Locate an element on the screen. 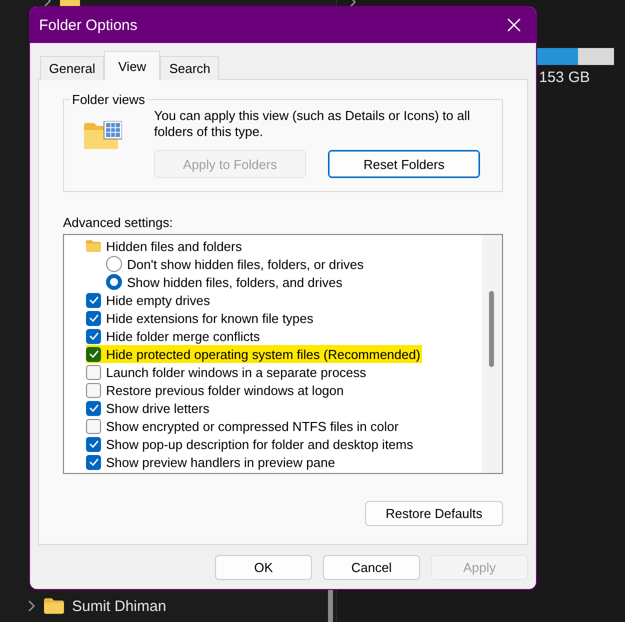 This screenshot has height=622, width=625. setting-label: Hide protected operating system files (Recommended) is located at coordinates (263, 354).